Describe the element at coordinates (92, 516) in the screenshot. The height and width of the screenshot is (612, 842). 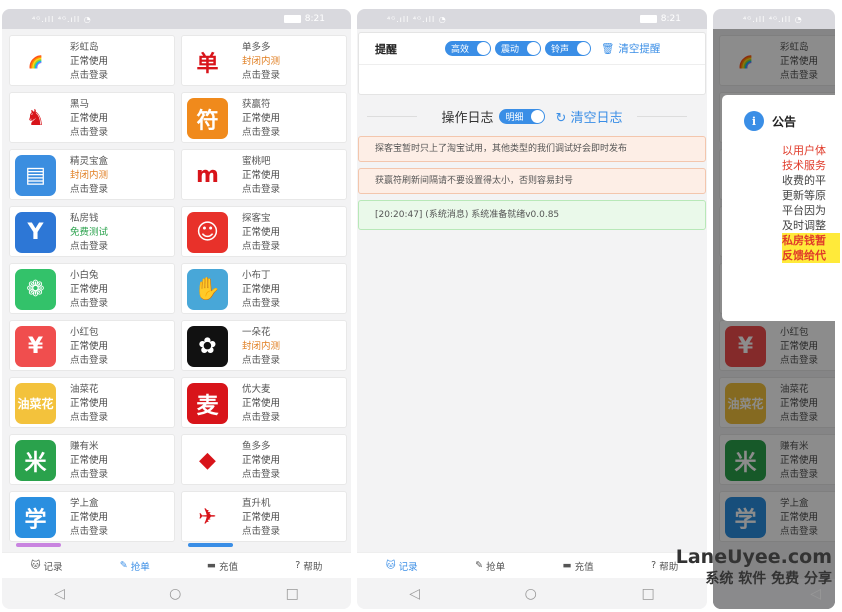
I see `app-card: 学 学上盒 正常使用 点击登录` at that location.